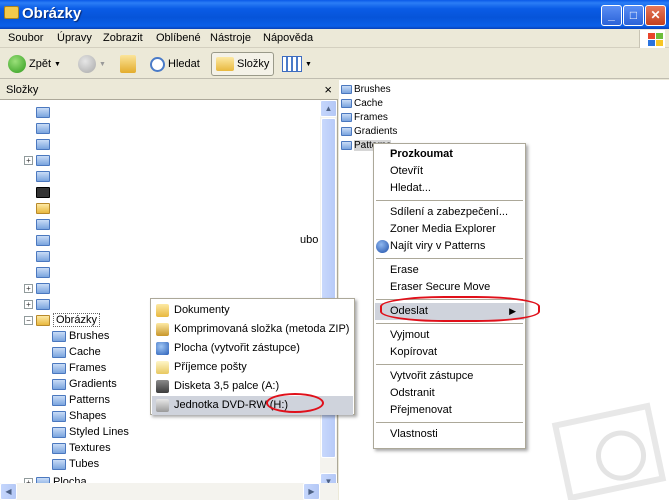  What do you see at coordinates (449, 246) in the screenshot?
I see `menu-item-najít-viry-v-patterns: Najít viry v Patterns` at bounding box center [449, 246].